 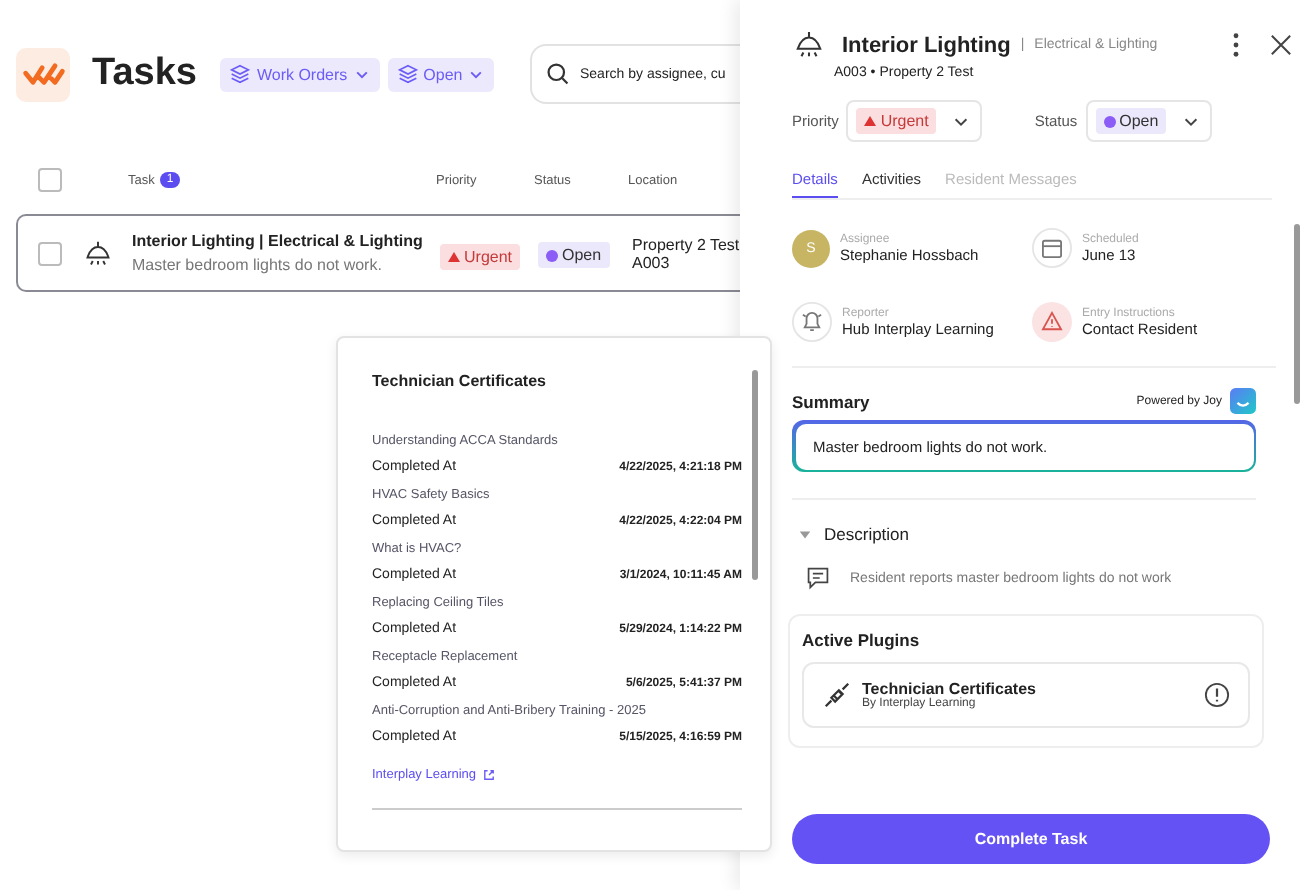 I want to click on app-logo, so click(x=43, y=74).